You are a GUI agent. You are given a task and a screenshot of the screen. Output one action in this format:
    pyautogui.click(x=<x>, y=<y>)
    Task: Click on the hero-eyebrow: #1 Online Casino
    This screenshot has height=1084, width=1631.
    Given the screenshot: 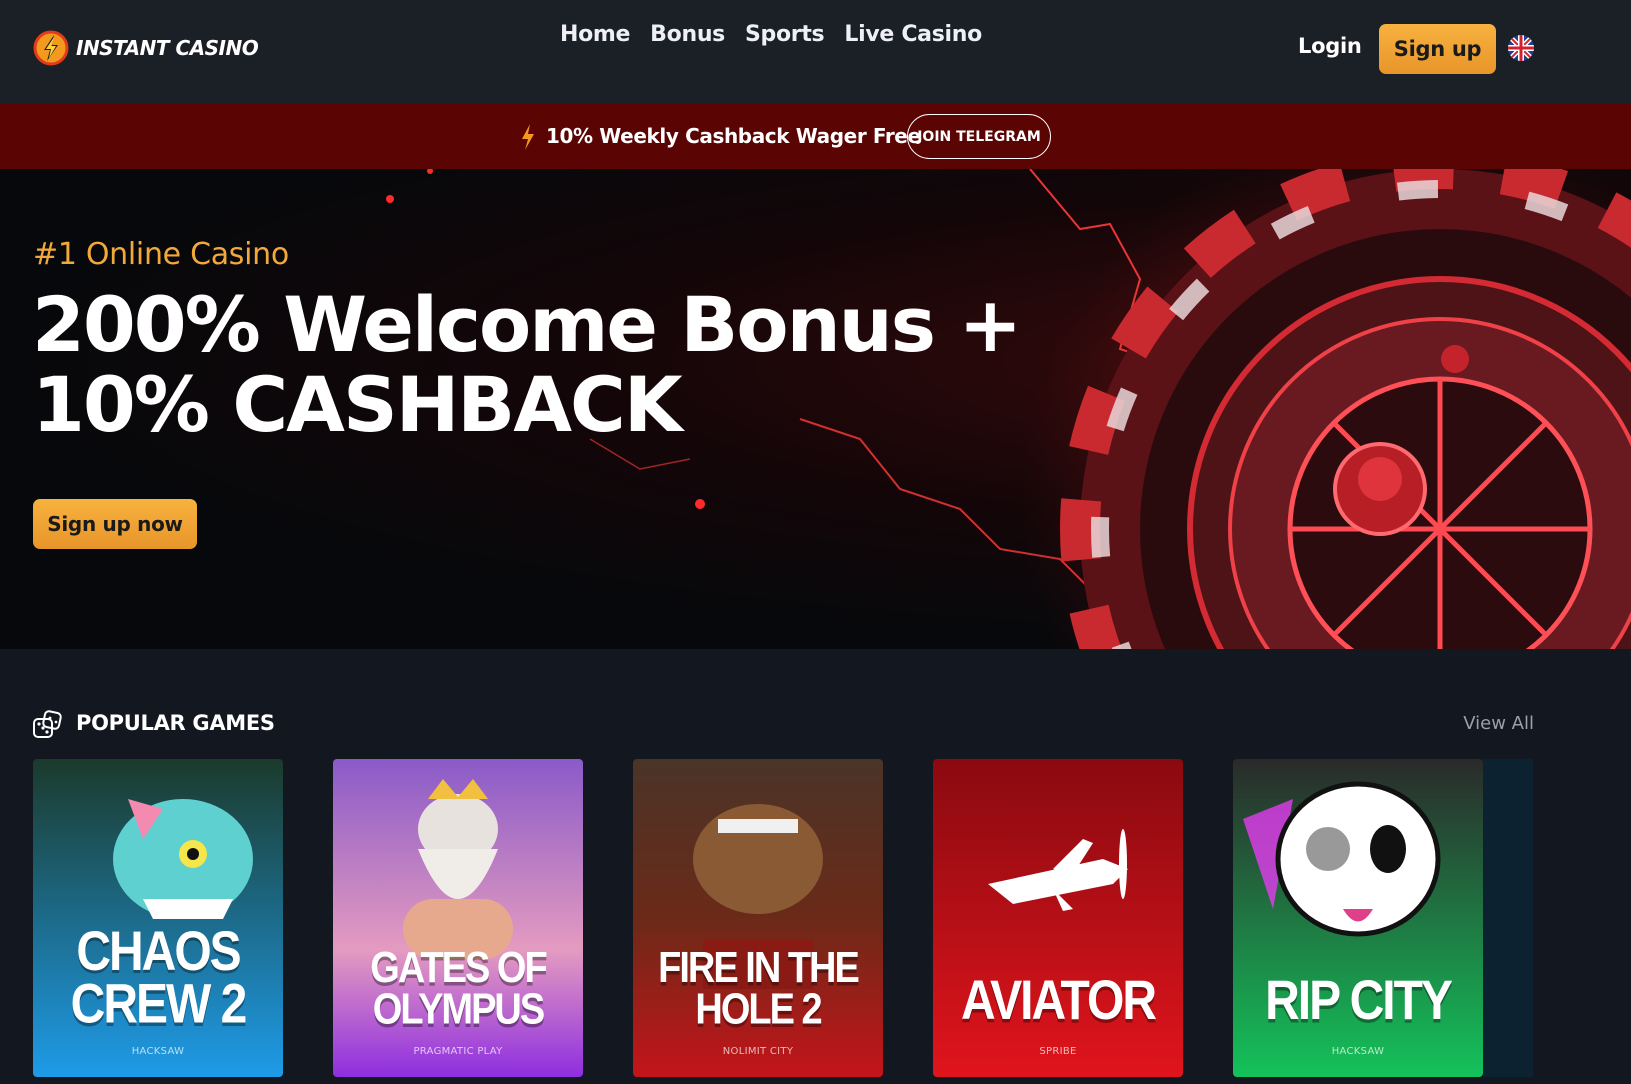 What is the action you would take?
    pyautogui.click(x=161, y=254)
    